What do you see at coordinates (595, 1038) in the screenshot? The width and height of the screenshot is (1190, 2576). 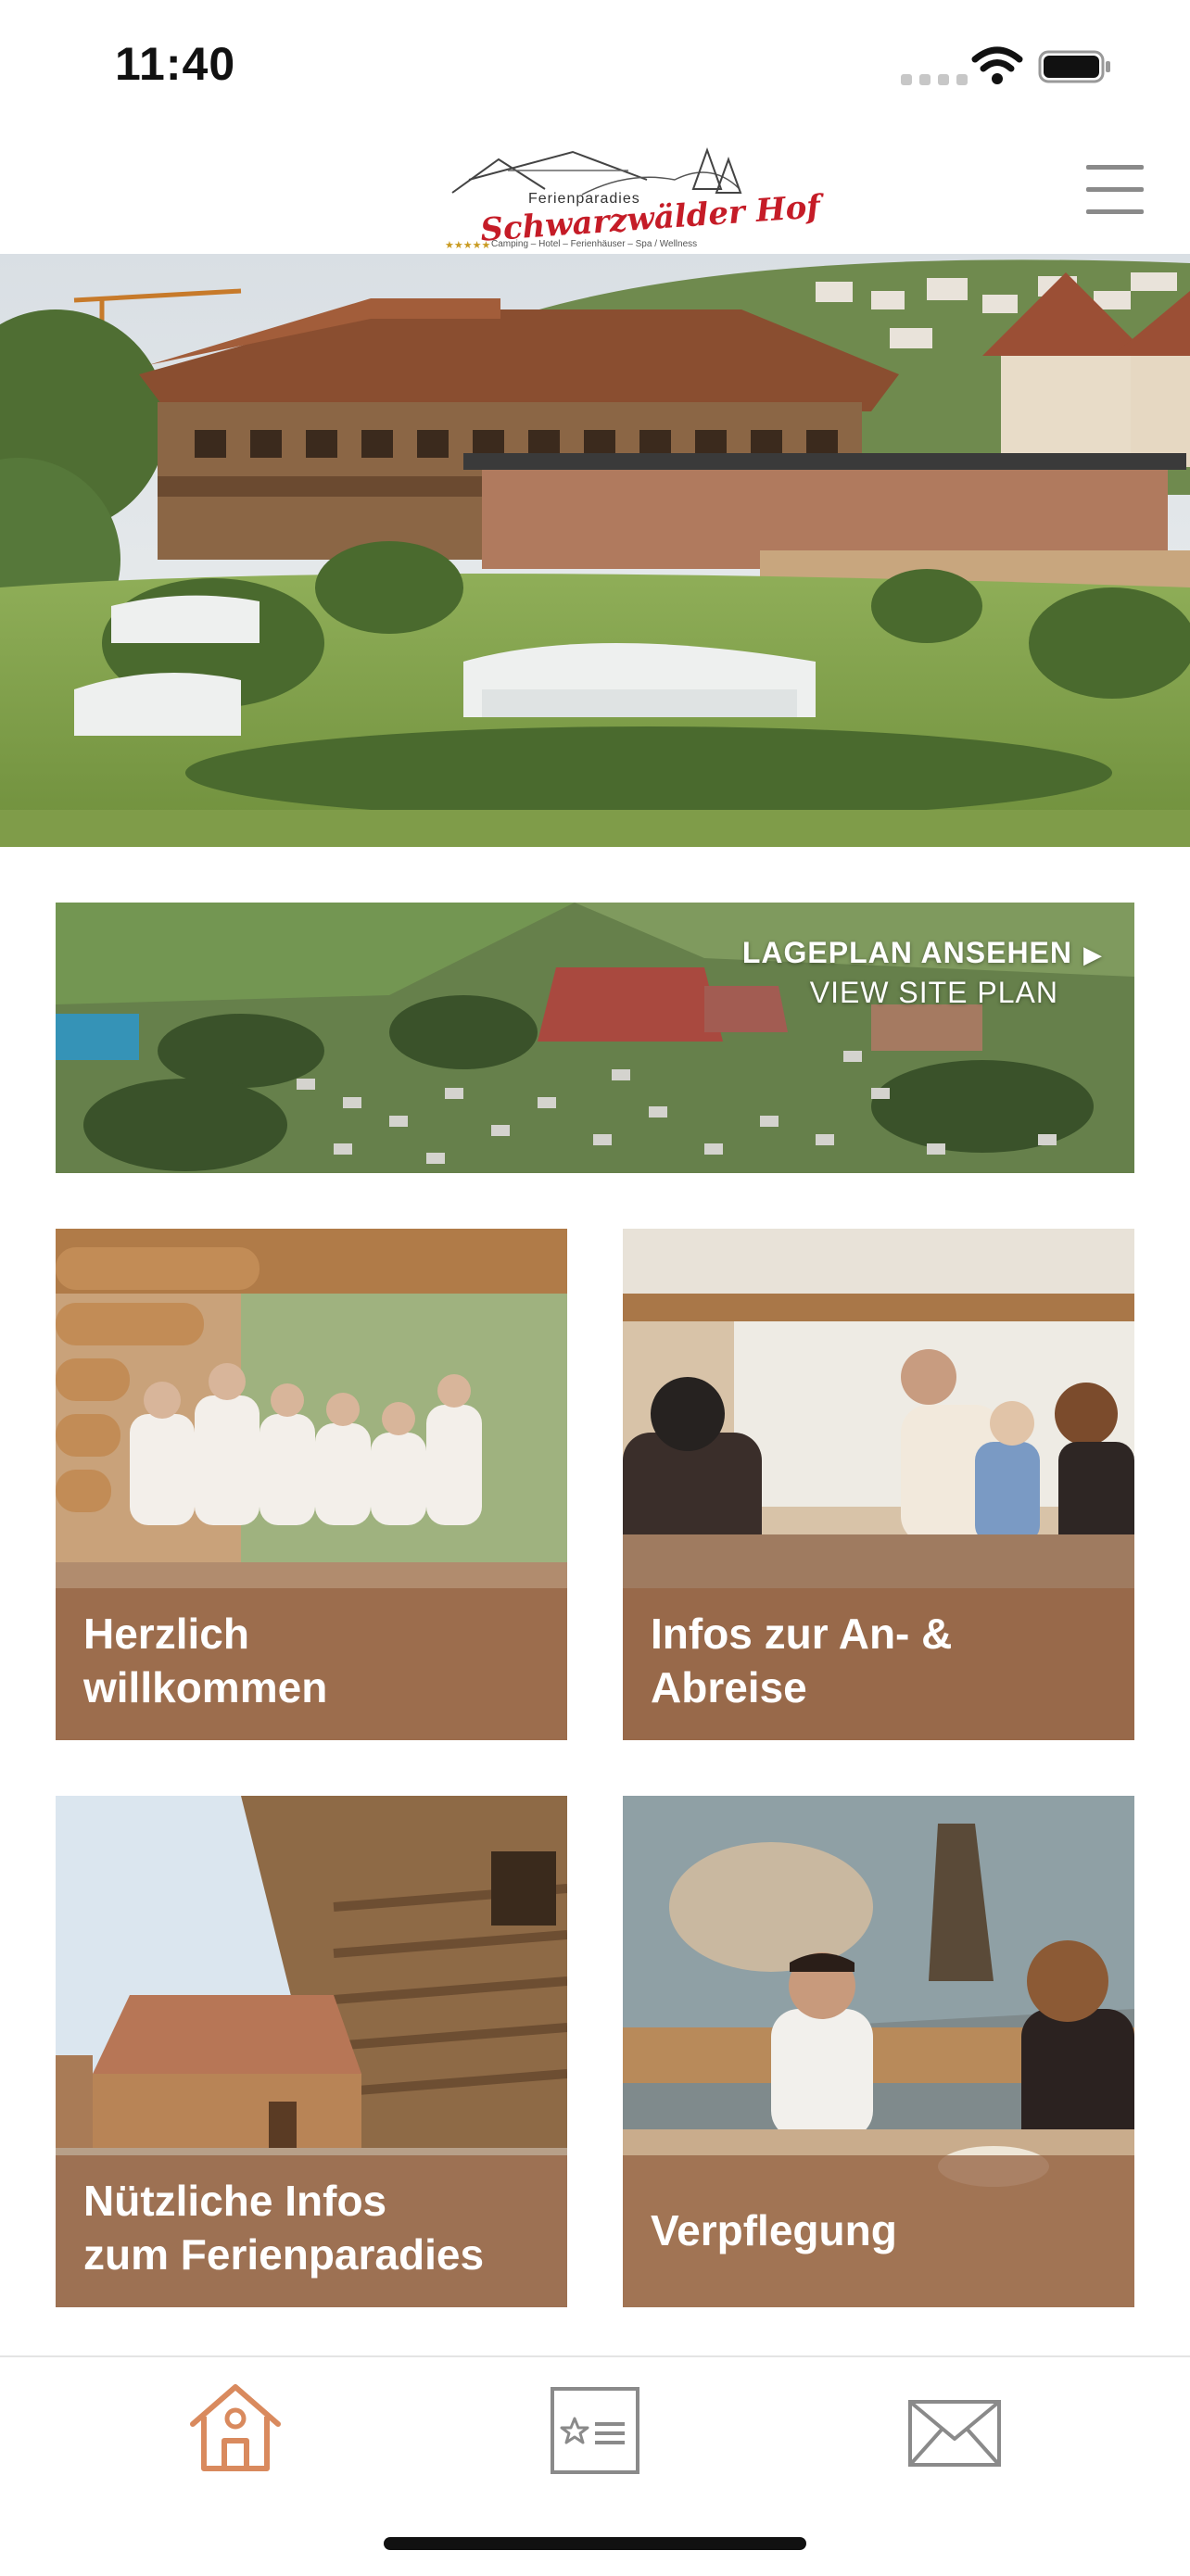 I see `site-plan-banner: LAGEPLAN ANSEHEN ▶ VIEW SITE PLAN` at bounding box center [595, 1038].